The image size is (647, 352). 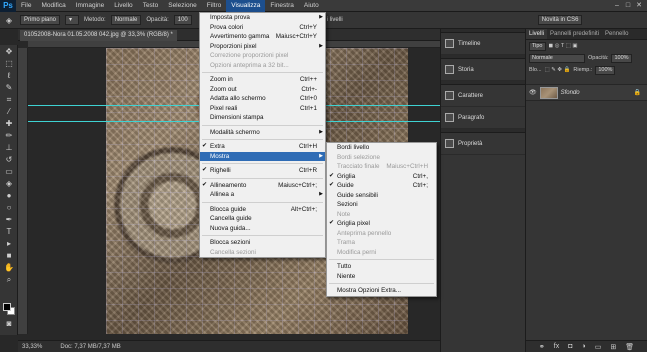 What do you see at coordinates (262, 156) in the screenshot?
I see `menu-item-mostra: Mostra ▶` at bounding box center [262, 156].